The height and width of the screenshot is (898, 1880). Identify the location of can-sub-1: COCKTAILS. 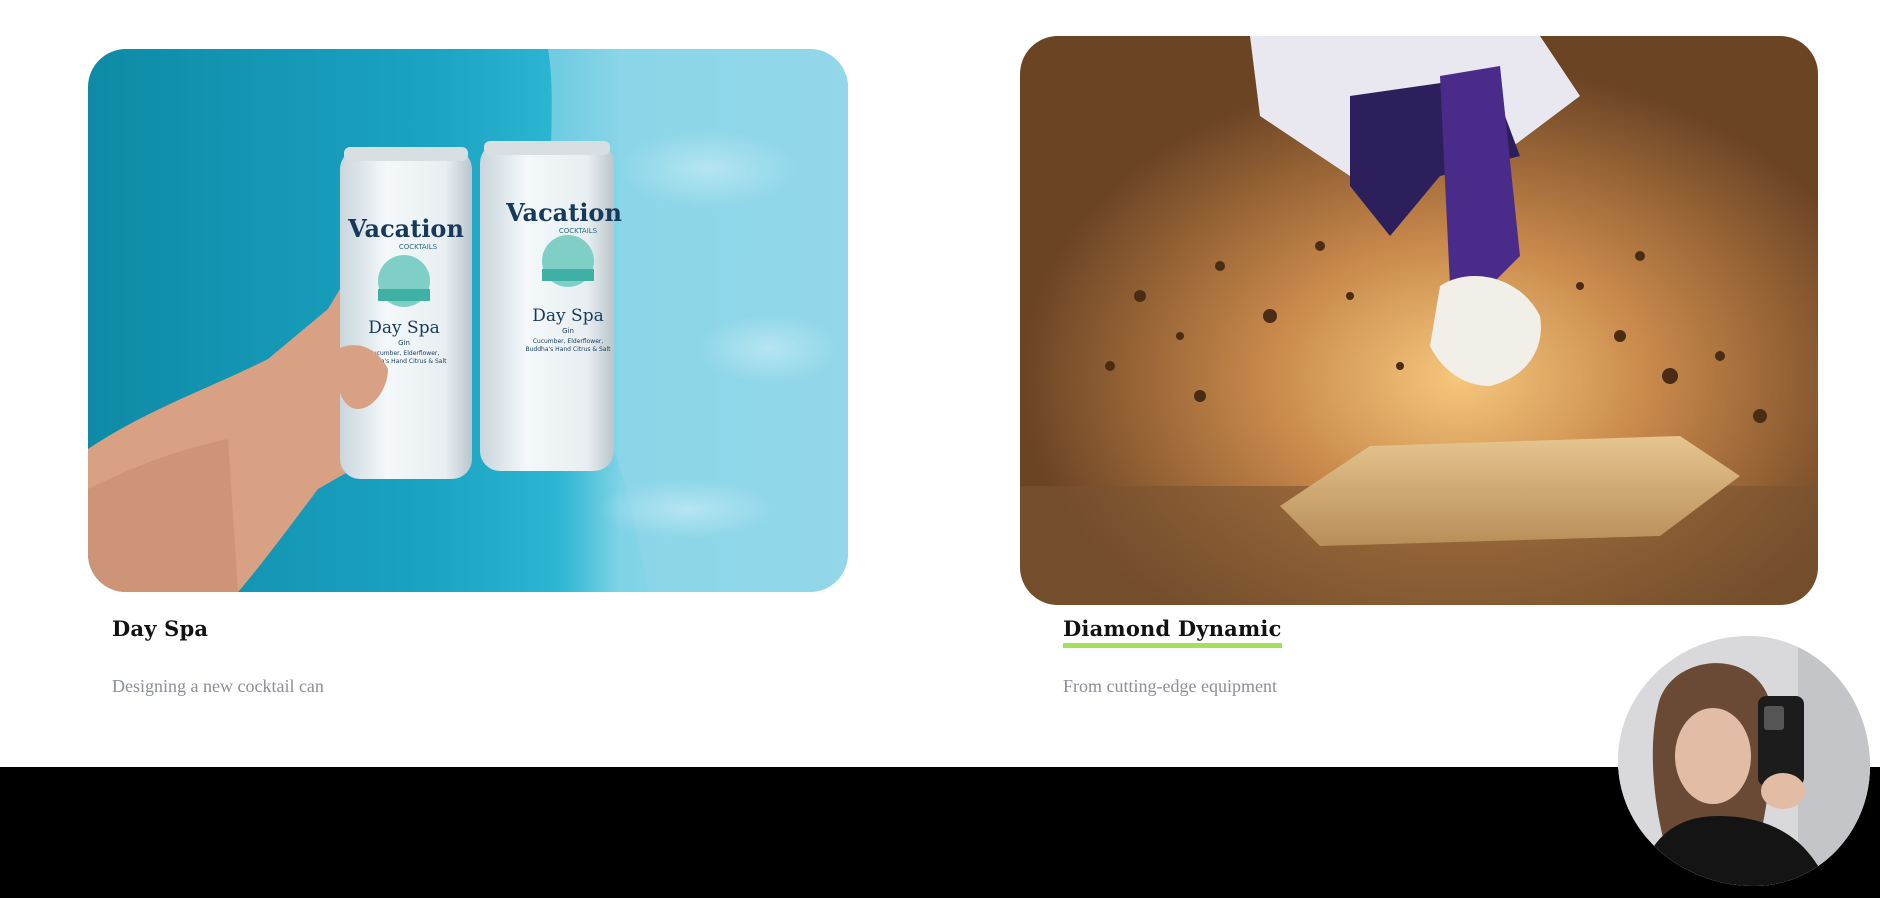
(418, 247).